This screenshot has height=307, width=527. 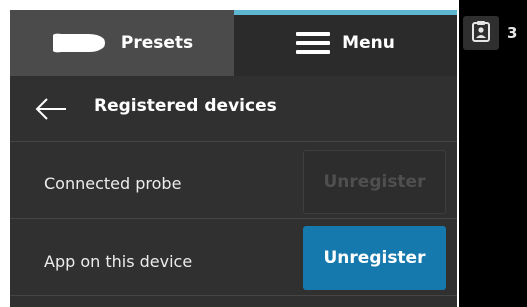 I want to click on clipboard-badge: 3, so click(x=495, y=33).